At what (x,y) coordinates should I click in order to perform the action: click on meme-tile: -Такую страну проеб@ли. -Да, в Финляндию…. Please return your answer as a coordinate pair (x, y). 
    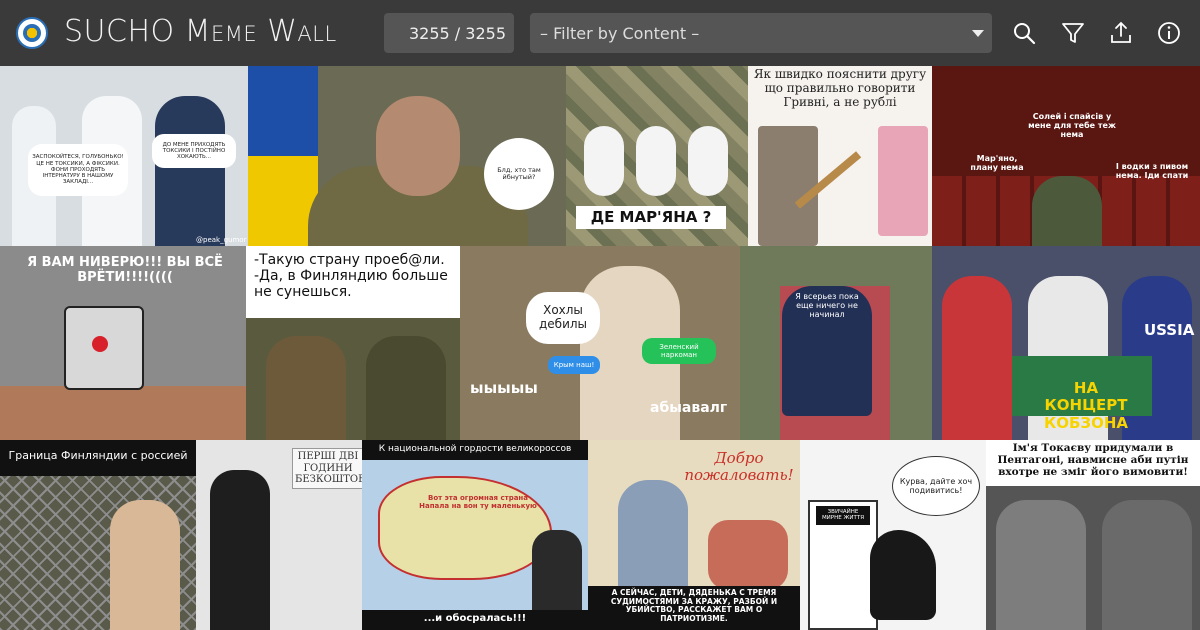
    Looking at the image, I should click on (353, 343).